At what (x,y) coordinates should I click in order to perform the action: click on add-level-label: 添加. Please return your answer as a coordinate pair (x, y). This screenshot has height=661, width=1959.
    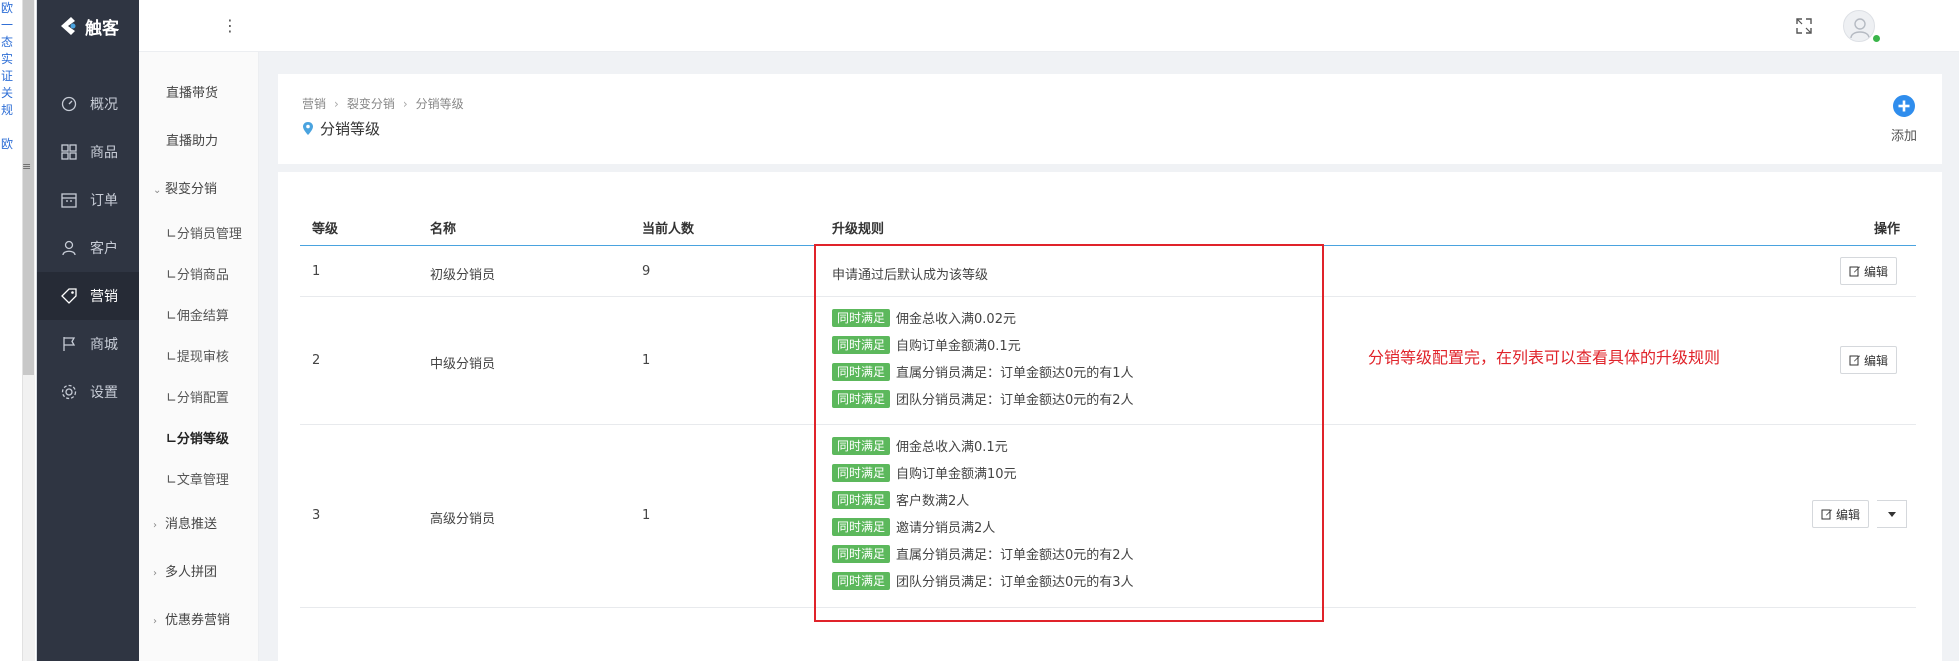
    Looking at the image, I should click on (1903, 136).